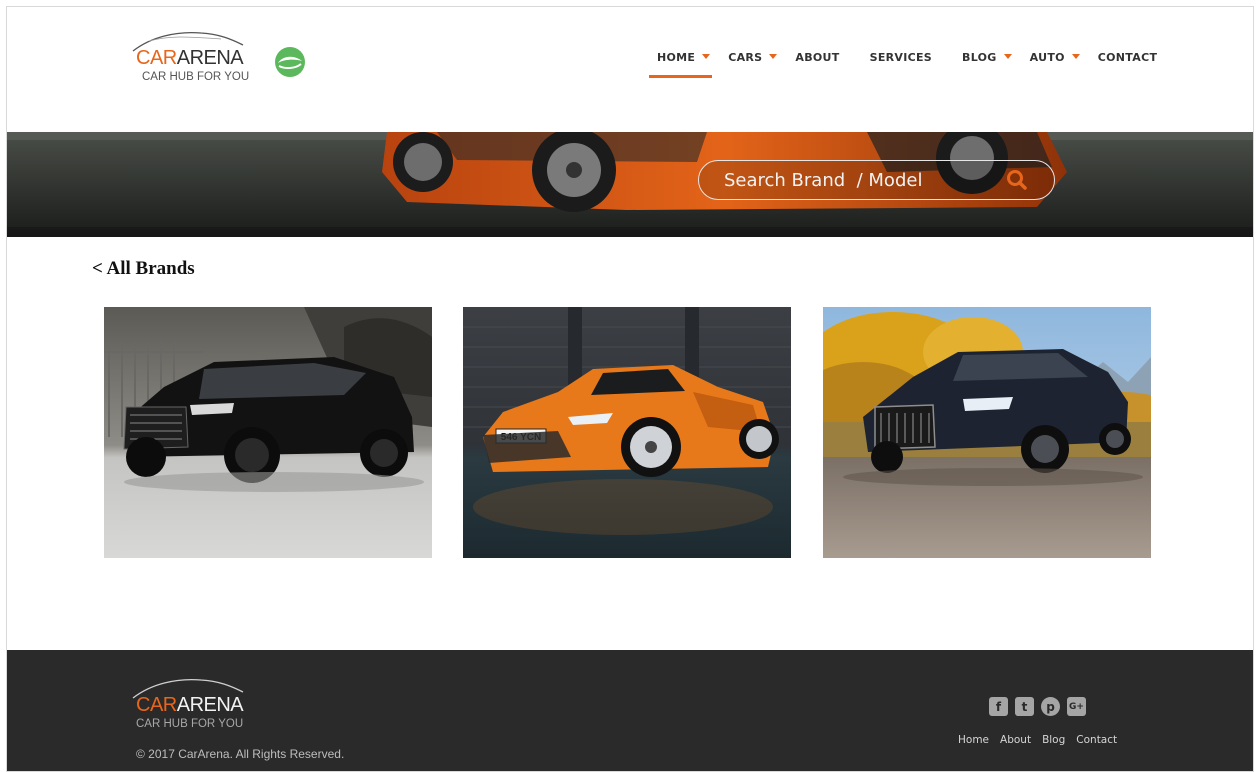 This screenshot has width=1259, height=772. What do you see at coordinates (1127, 57) in the screenshot?
I see `nav-item-contact: CONTACT` at bounding box center [1127, 57].